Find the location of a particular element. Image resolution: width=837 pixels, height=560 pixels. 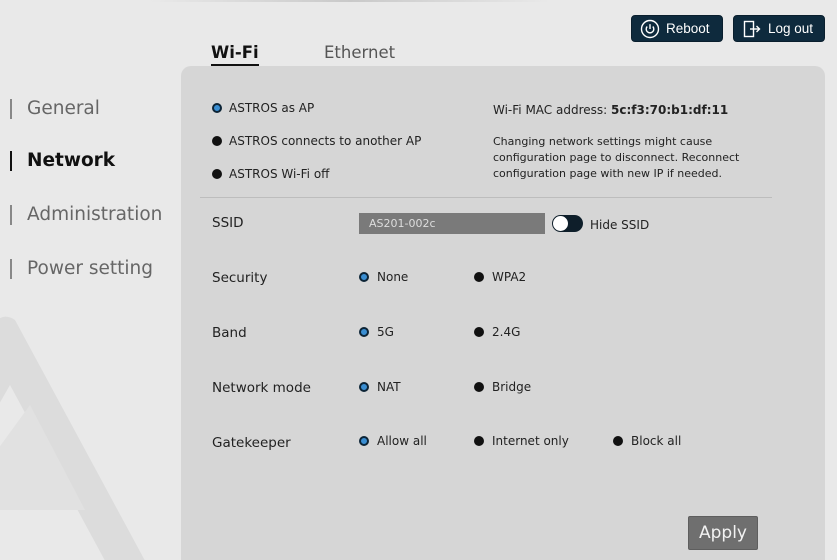

power-icon is located at coordinates (650, 28).